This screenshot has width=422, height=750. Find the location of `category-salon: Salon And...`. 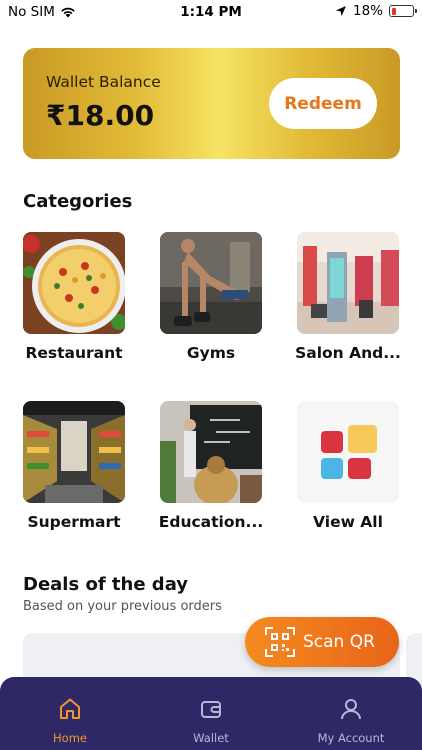

category-salon: Salon And... is located at coordinates (348, 297).